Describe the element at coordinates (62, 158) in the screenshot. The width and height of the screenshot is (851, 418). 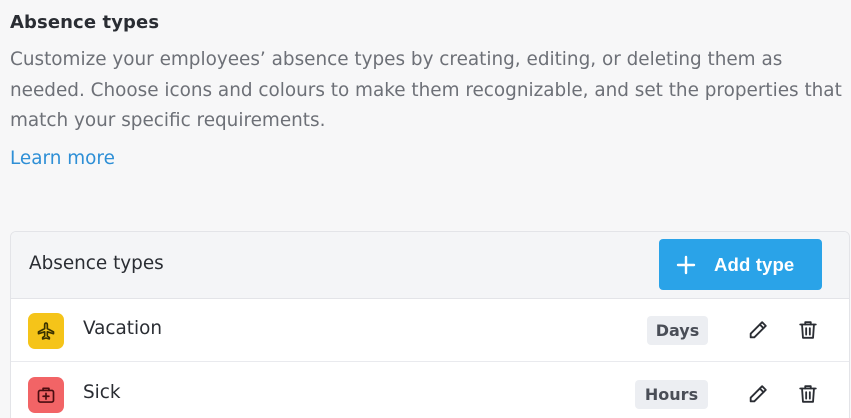
I see `learn-more-link: Learn more` at that location.